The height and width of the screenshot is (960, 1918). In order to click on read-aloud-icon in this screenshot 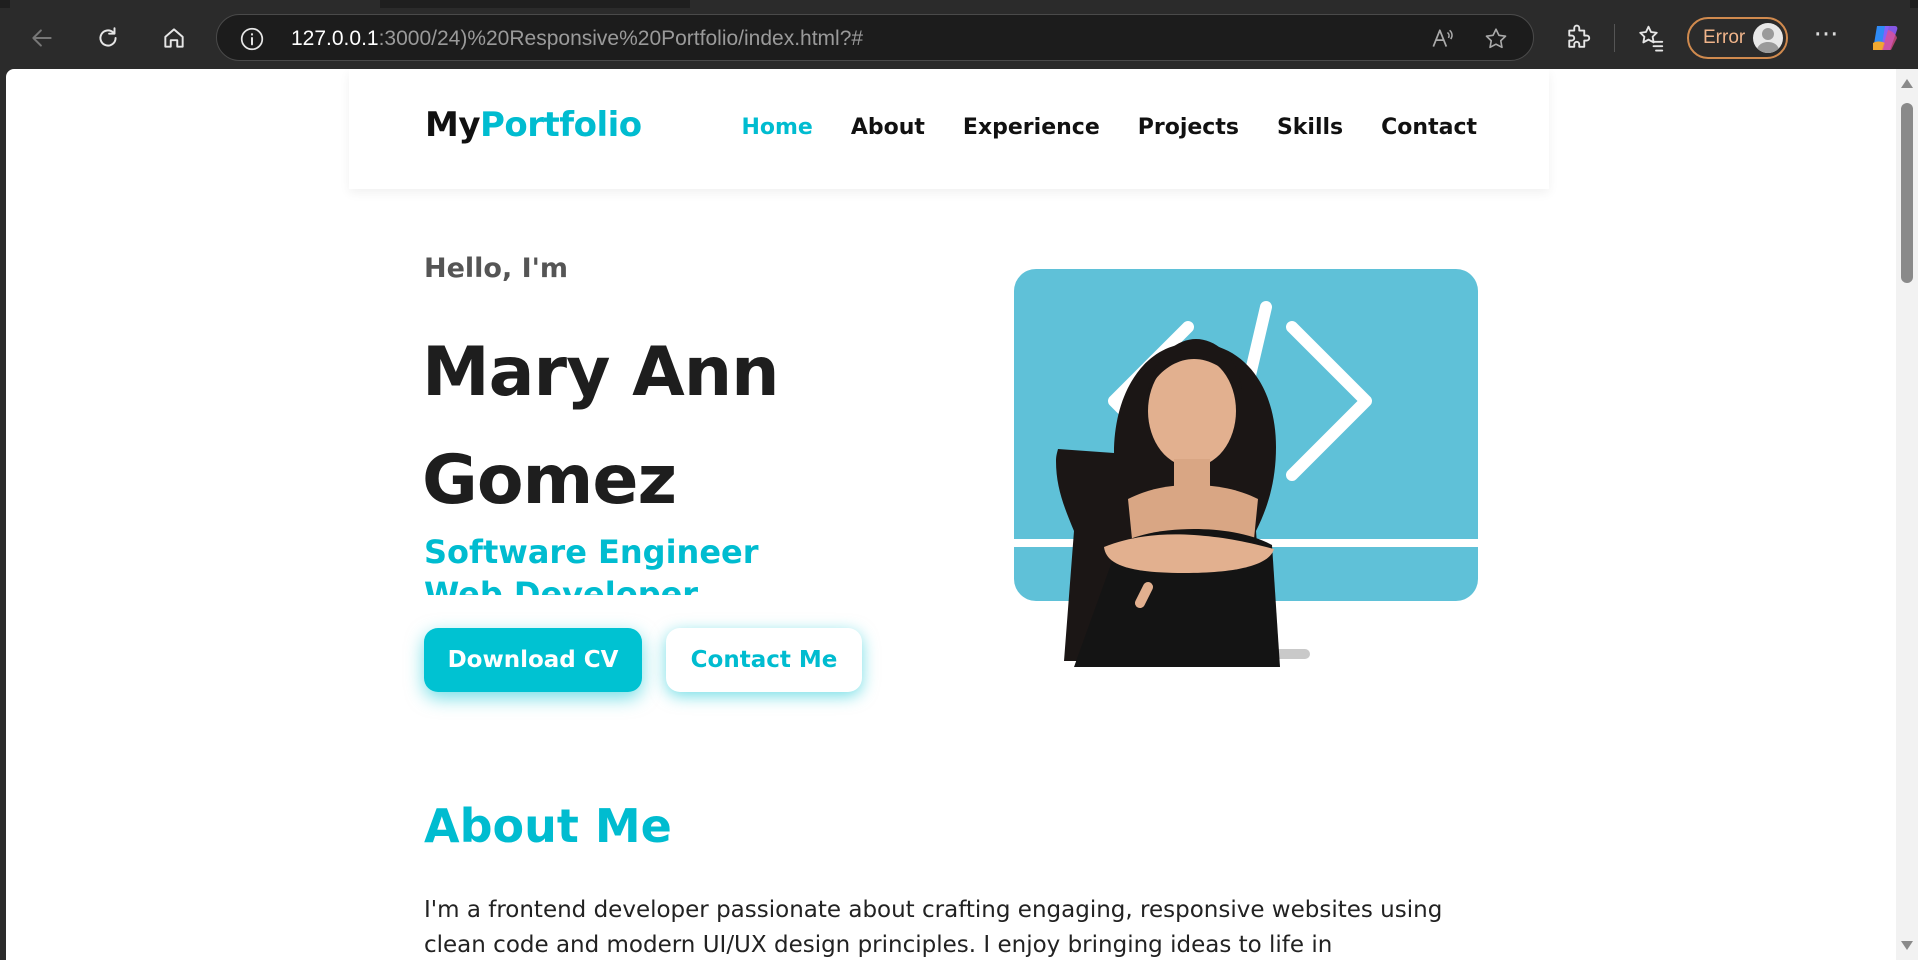, I will do `click(1442, 39)`.